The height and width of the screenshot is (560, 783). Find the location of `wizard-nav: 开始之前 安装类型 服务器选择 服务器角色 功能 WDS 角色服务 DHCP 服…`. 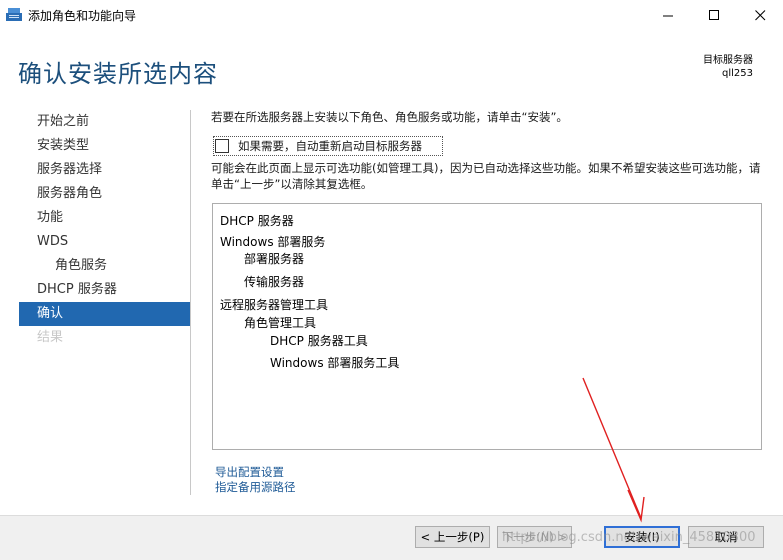

wizard-nav: 开始之前 安装类型 服务器选择 服务器角色 功能 WDS 角色服务 DHCP 服… is located at coordinates (104, 230).